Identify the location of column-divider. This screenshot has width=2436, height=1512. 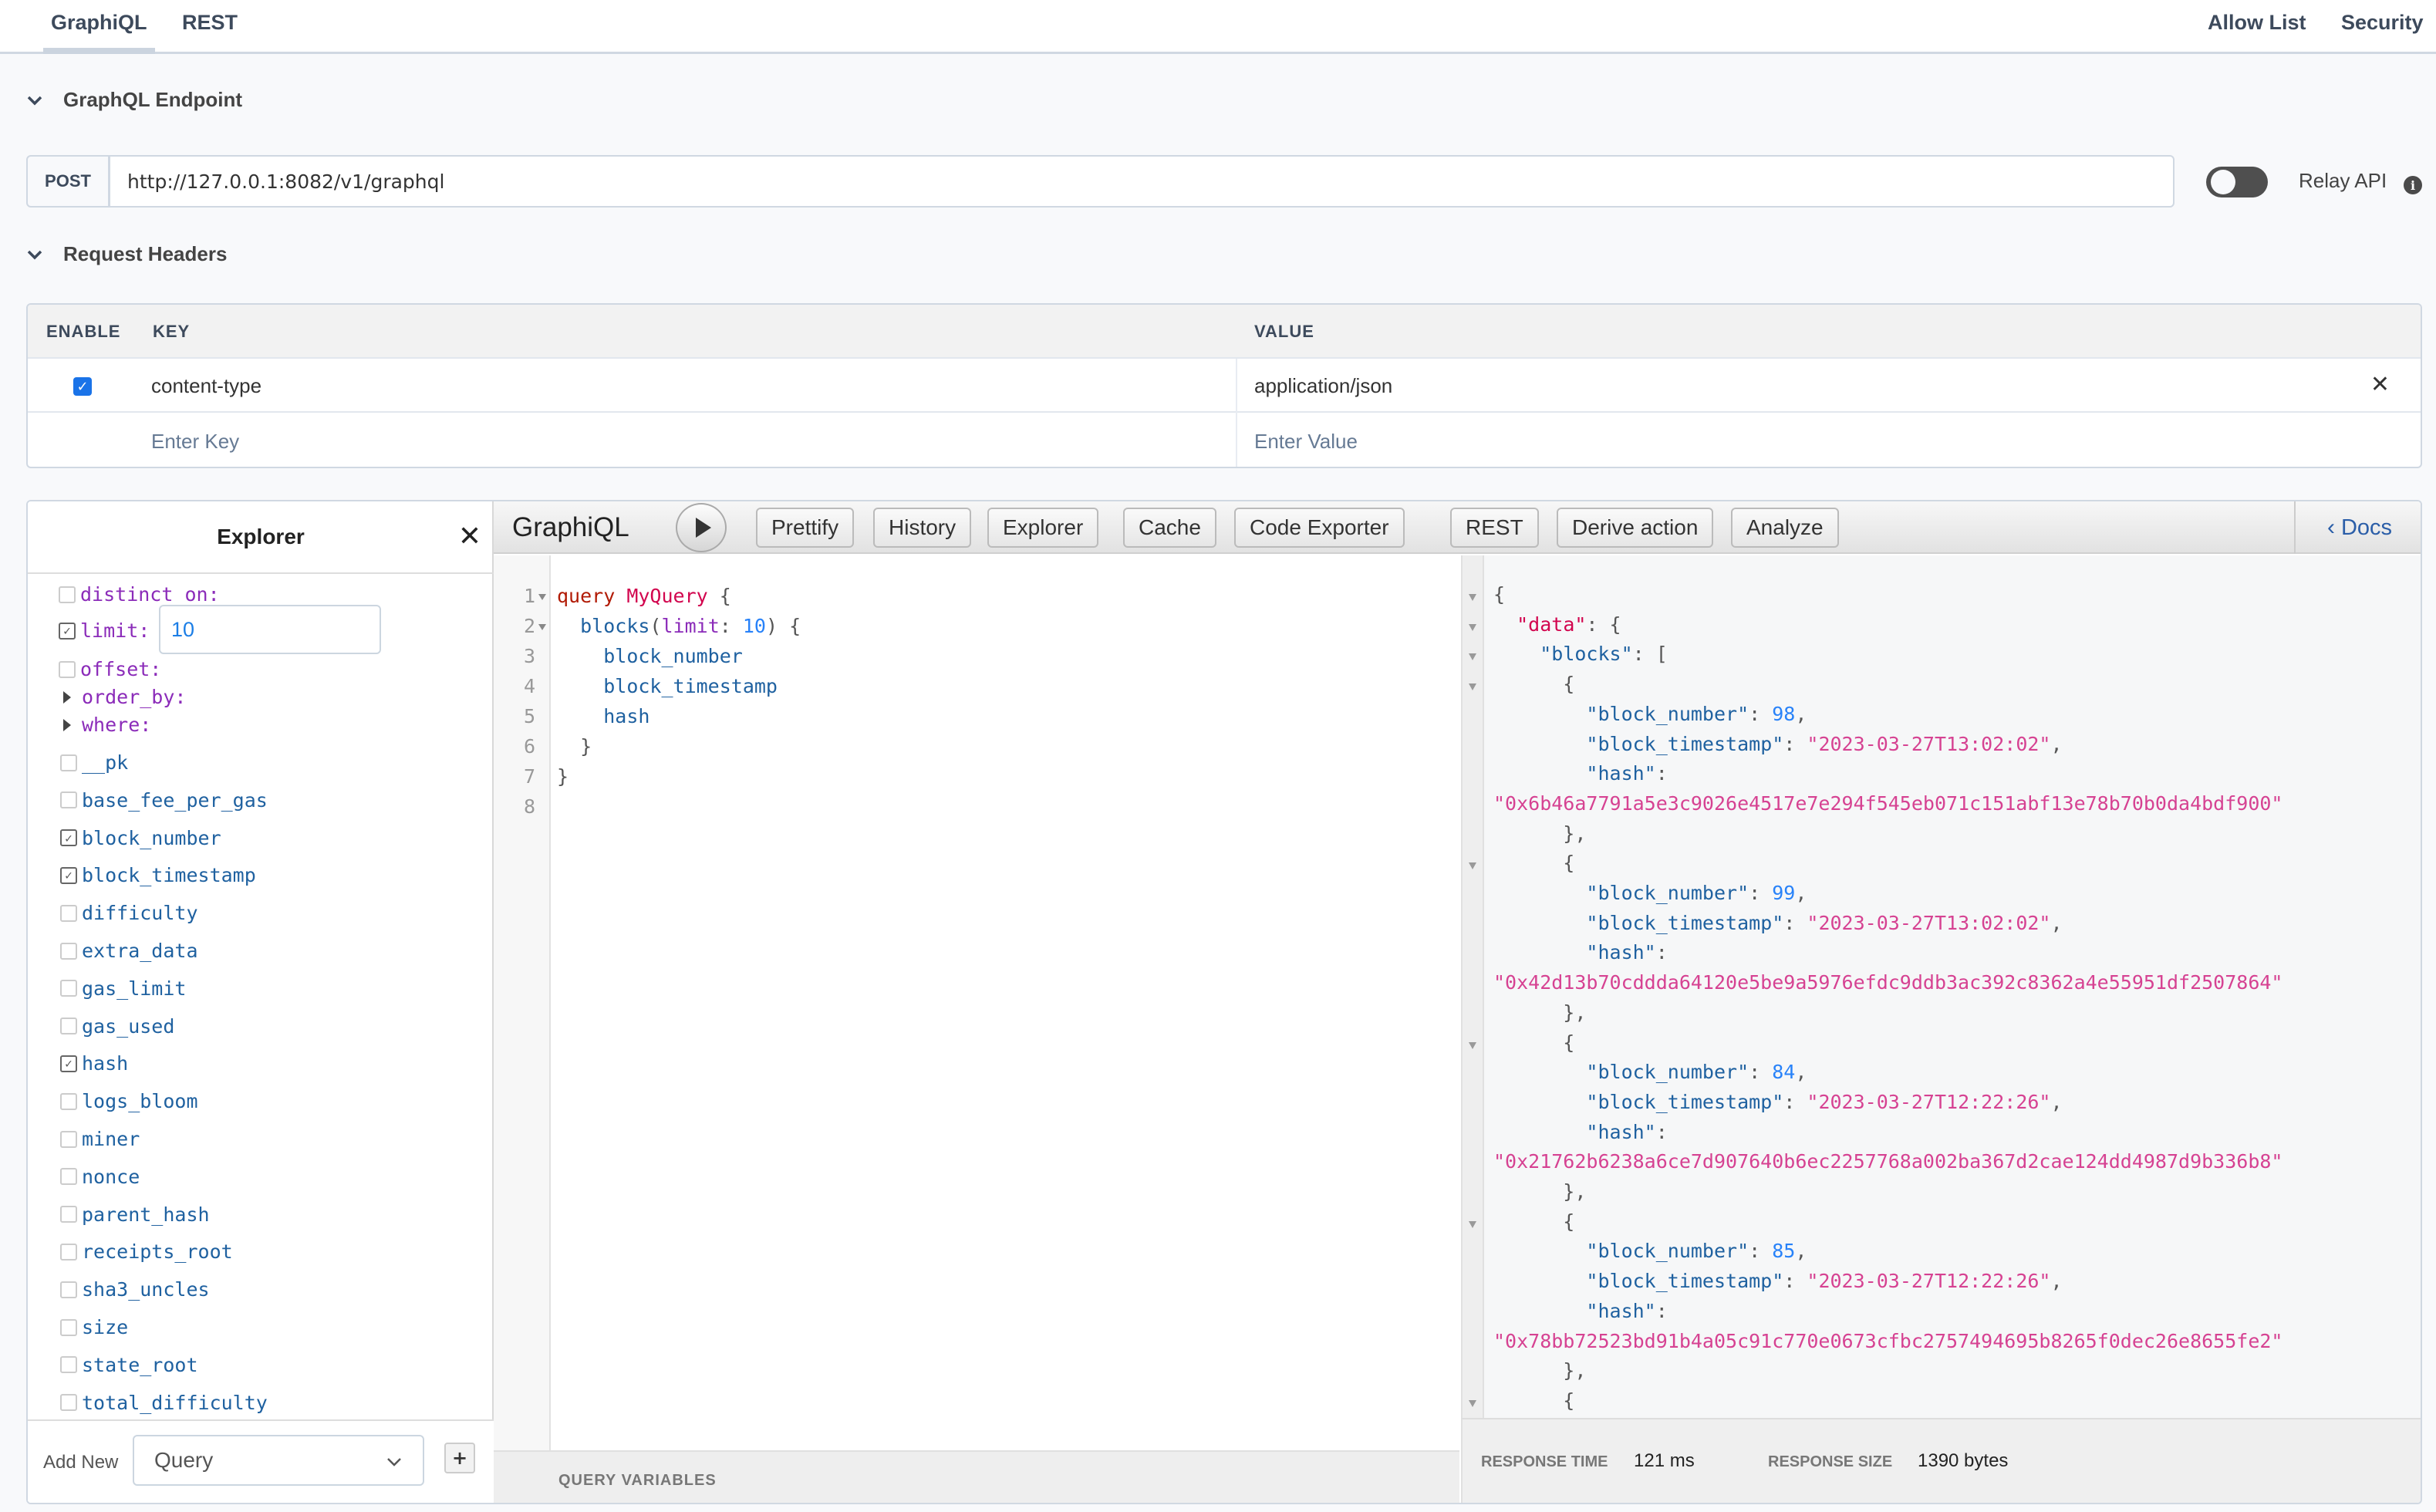
(1236, 413).